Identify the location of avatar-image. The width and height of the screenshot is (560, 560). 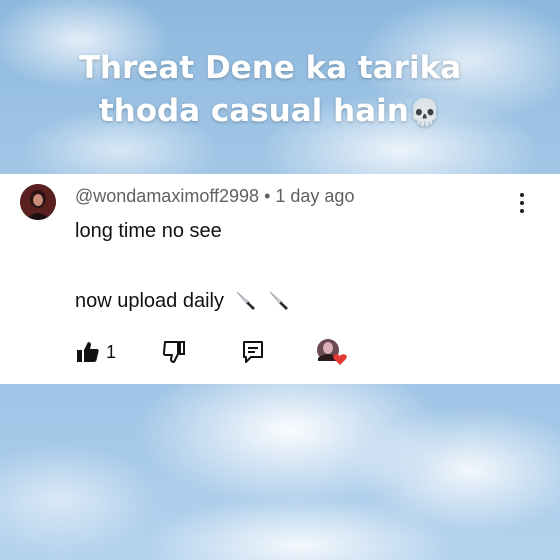
(38, 202).